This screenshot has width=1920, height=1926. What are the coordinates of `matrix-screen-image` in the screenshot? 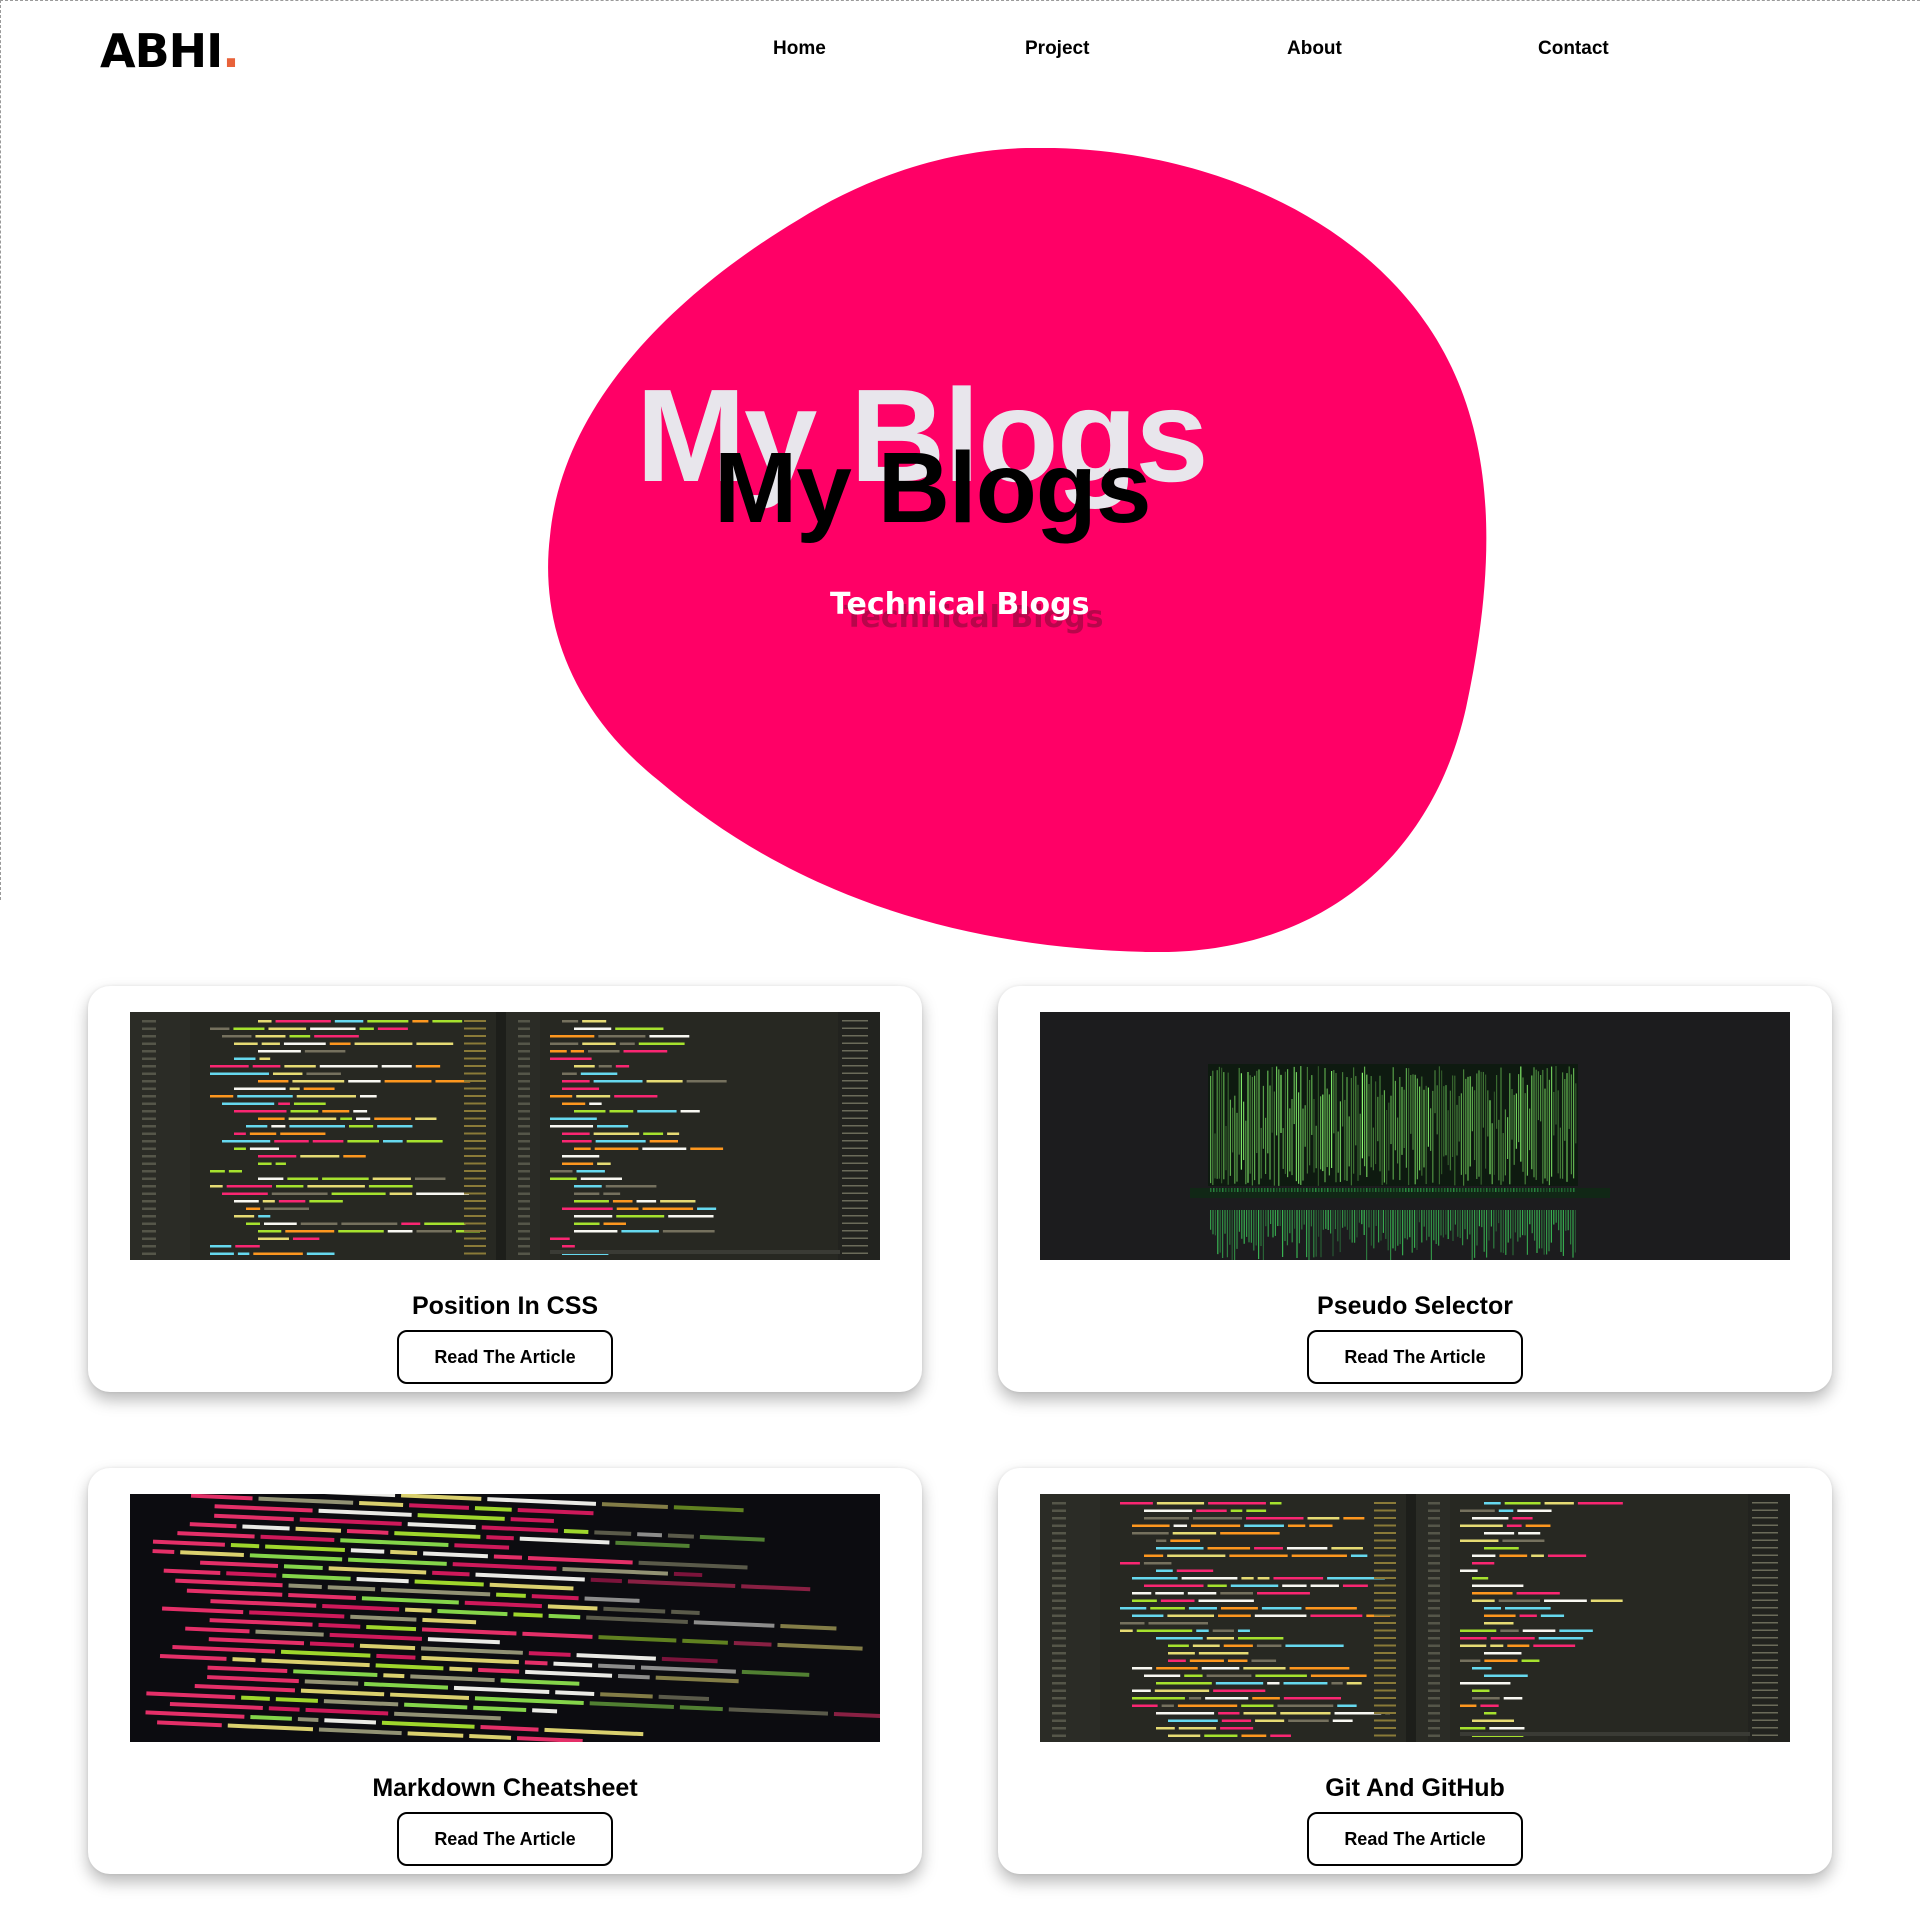 It's located at (1415, 1136).